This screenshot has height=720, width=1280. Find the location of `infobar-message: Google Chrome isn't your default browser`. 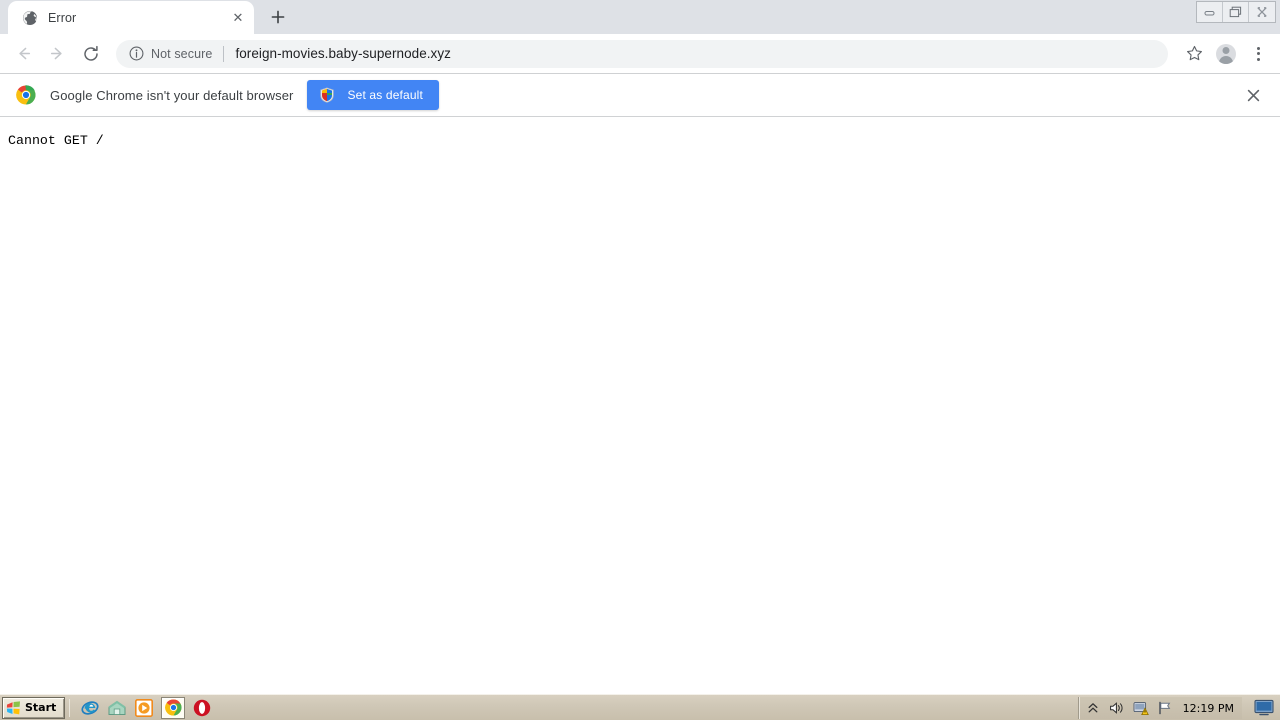

infobar-message: Google Chrome isn't your default browser is located at coordinates (172, 95).